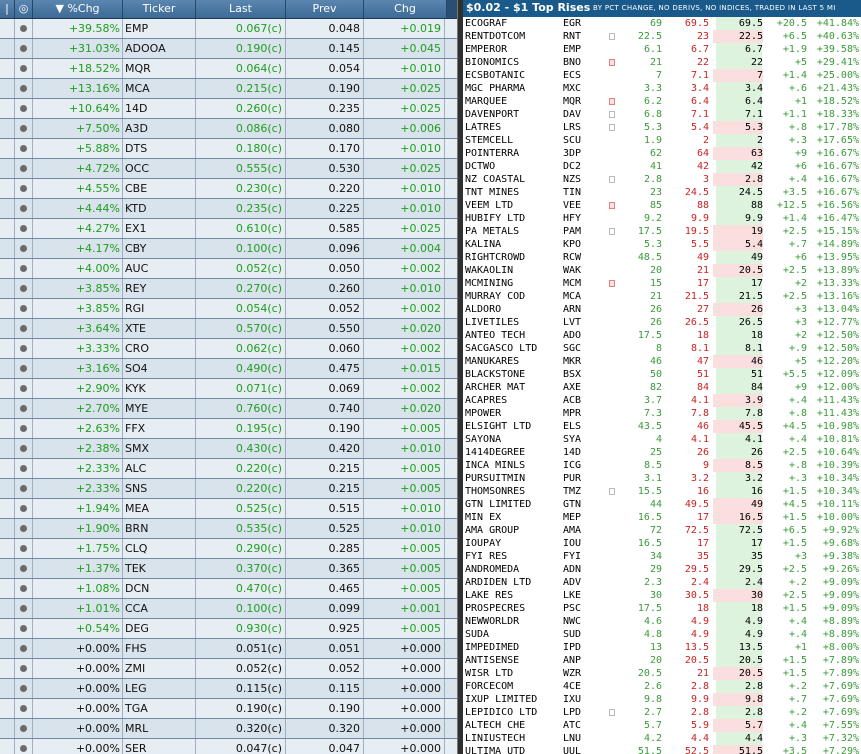 The width and height of the screenshot is (861, 754). Describe the element at coordinates (159, 148) in the screenshot. I see `ticker-cell: DTS` at that location.